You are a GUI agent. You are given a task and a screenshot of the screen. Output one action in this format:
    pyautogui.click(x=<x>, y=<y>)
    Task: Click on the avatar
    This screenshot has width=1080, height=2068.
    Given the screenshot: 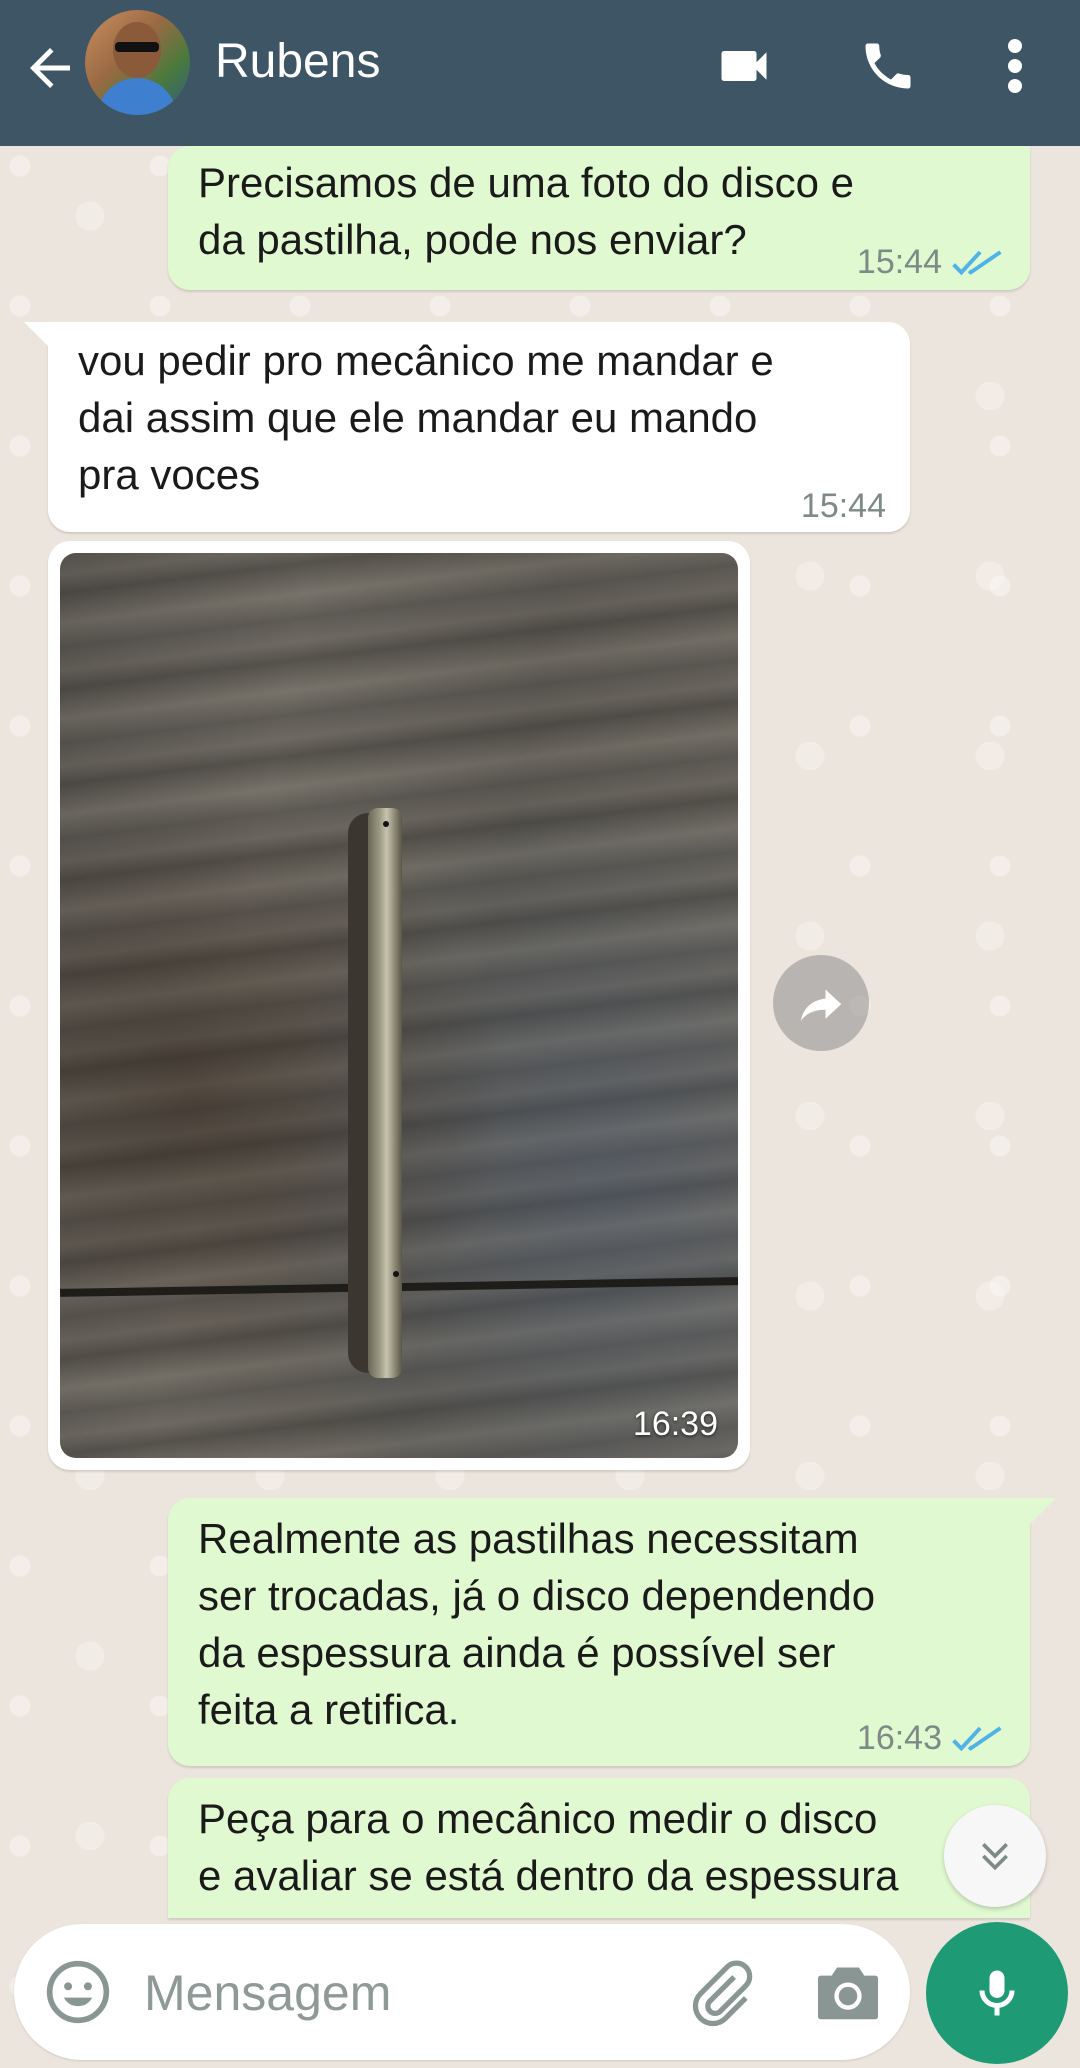 What is the action you would take?
    pyautogui.click(x=137, y=62)
    